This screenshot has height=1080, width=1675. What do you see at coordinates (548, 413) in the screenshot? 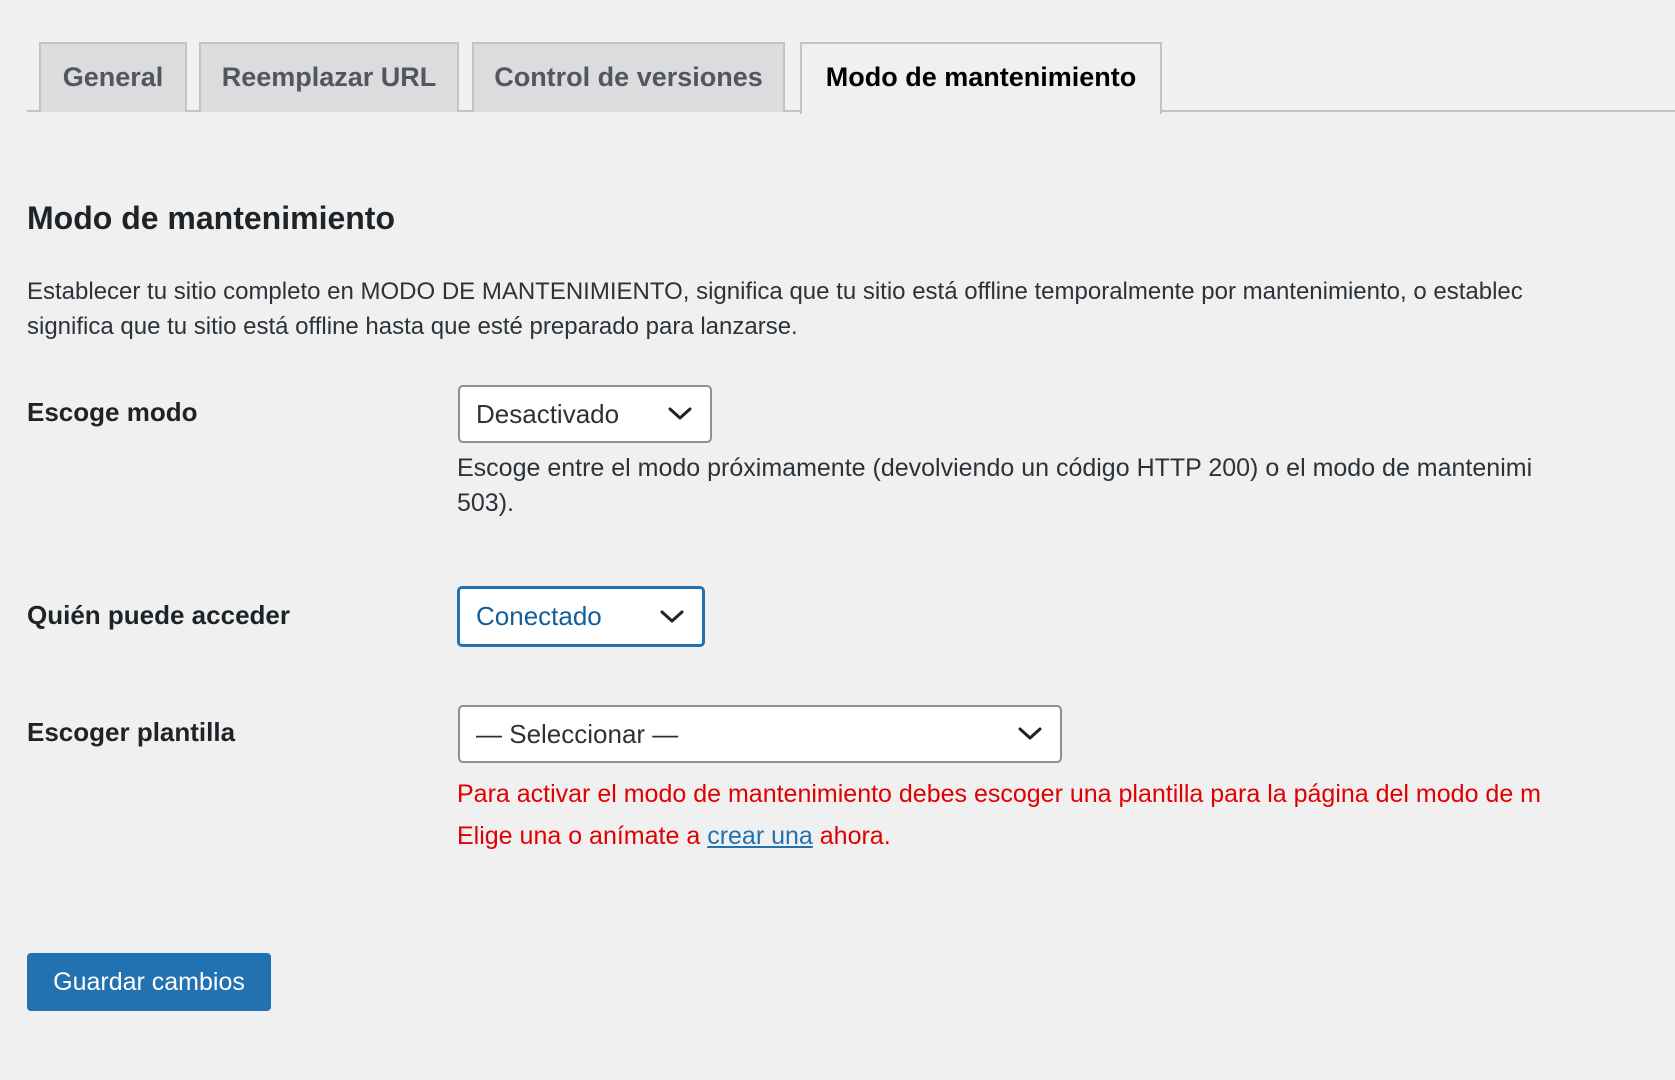
I see `mode-select-value: Desactivado` at bounding box center [548, 413].